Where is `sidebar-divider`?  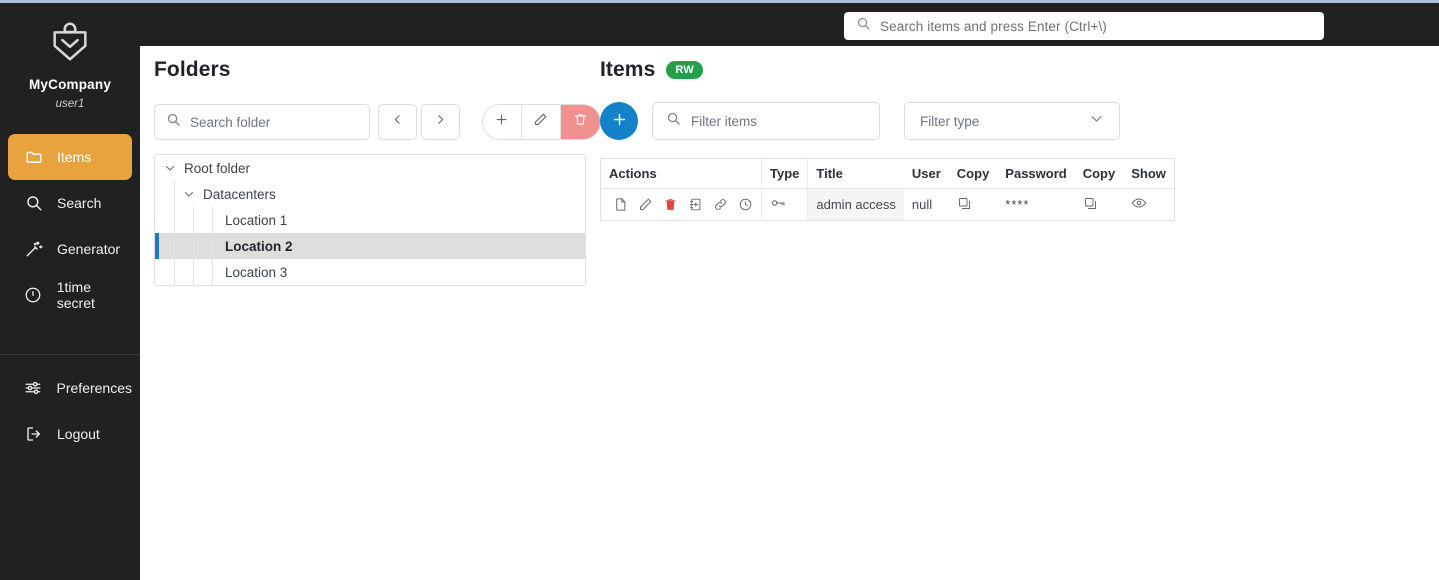 sidebar-divider is located at coordinates (70, 354).